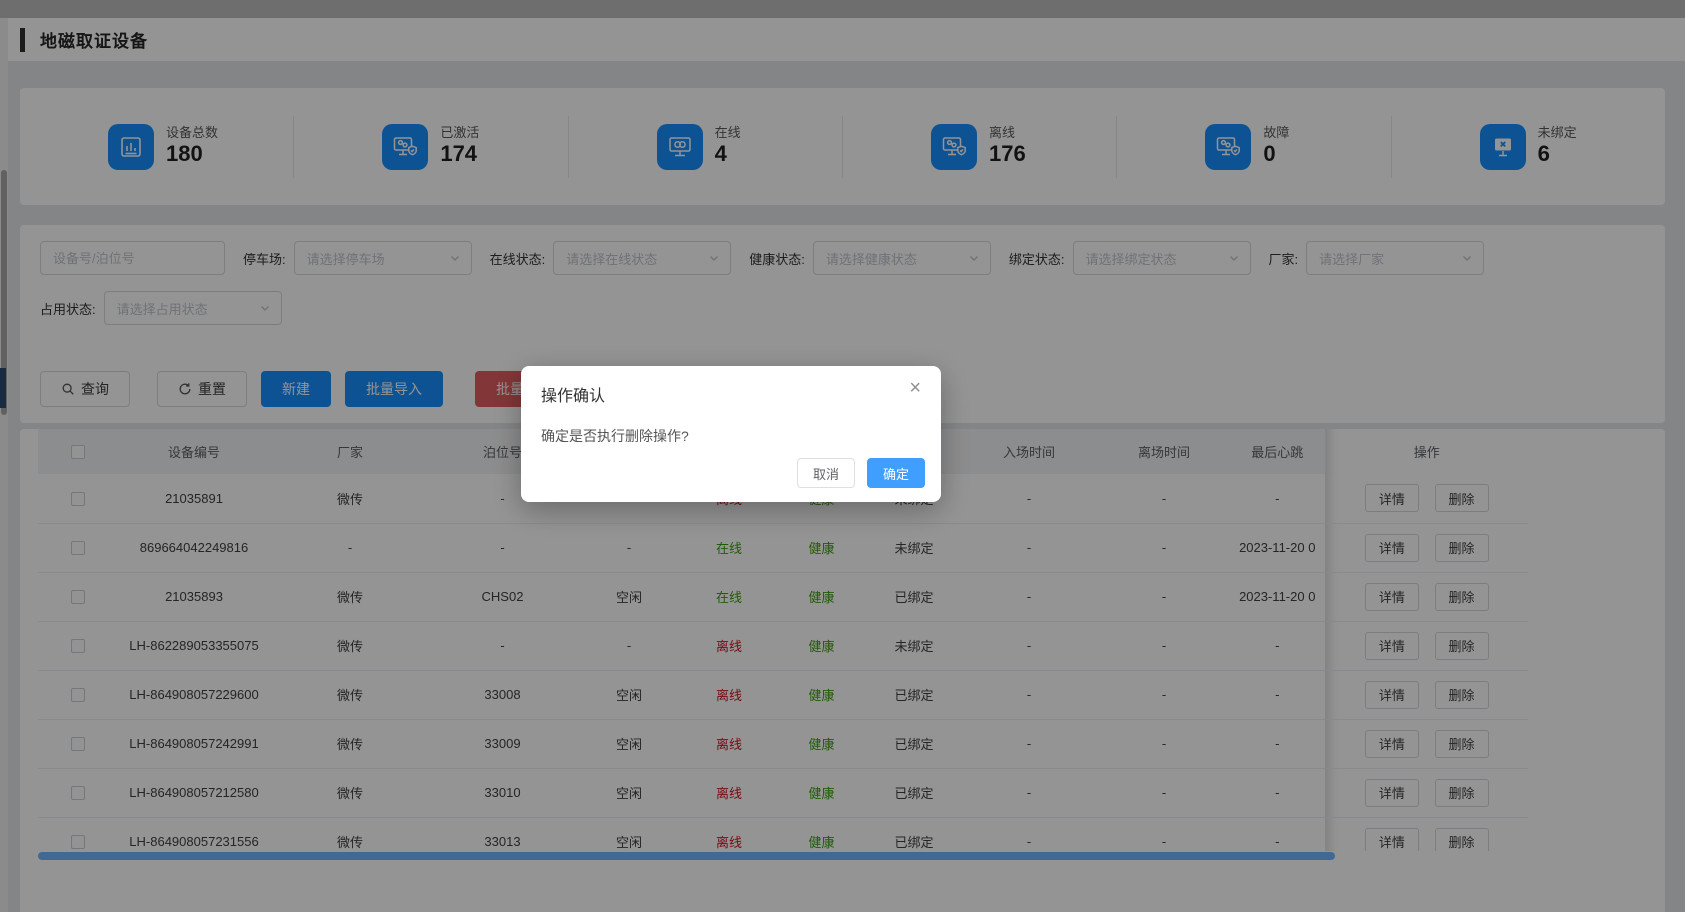  I want to click on close-icon: ×, so click(915, 388).